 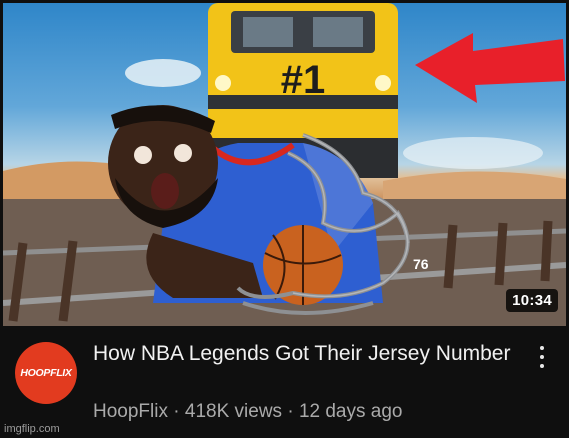 I want to click on video-title: How NBA Legends Got Their Jersey Number, so click(x=303, y=354).